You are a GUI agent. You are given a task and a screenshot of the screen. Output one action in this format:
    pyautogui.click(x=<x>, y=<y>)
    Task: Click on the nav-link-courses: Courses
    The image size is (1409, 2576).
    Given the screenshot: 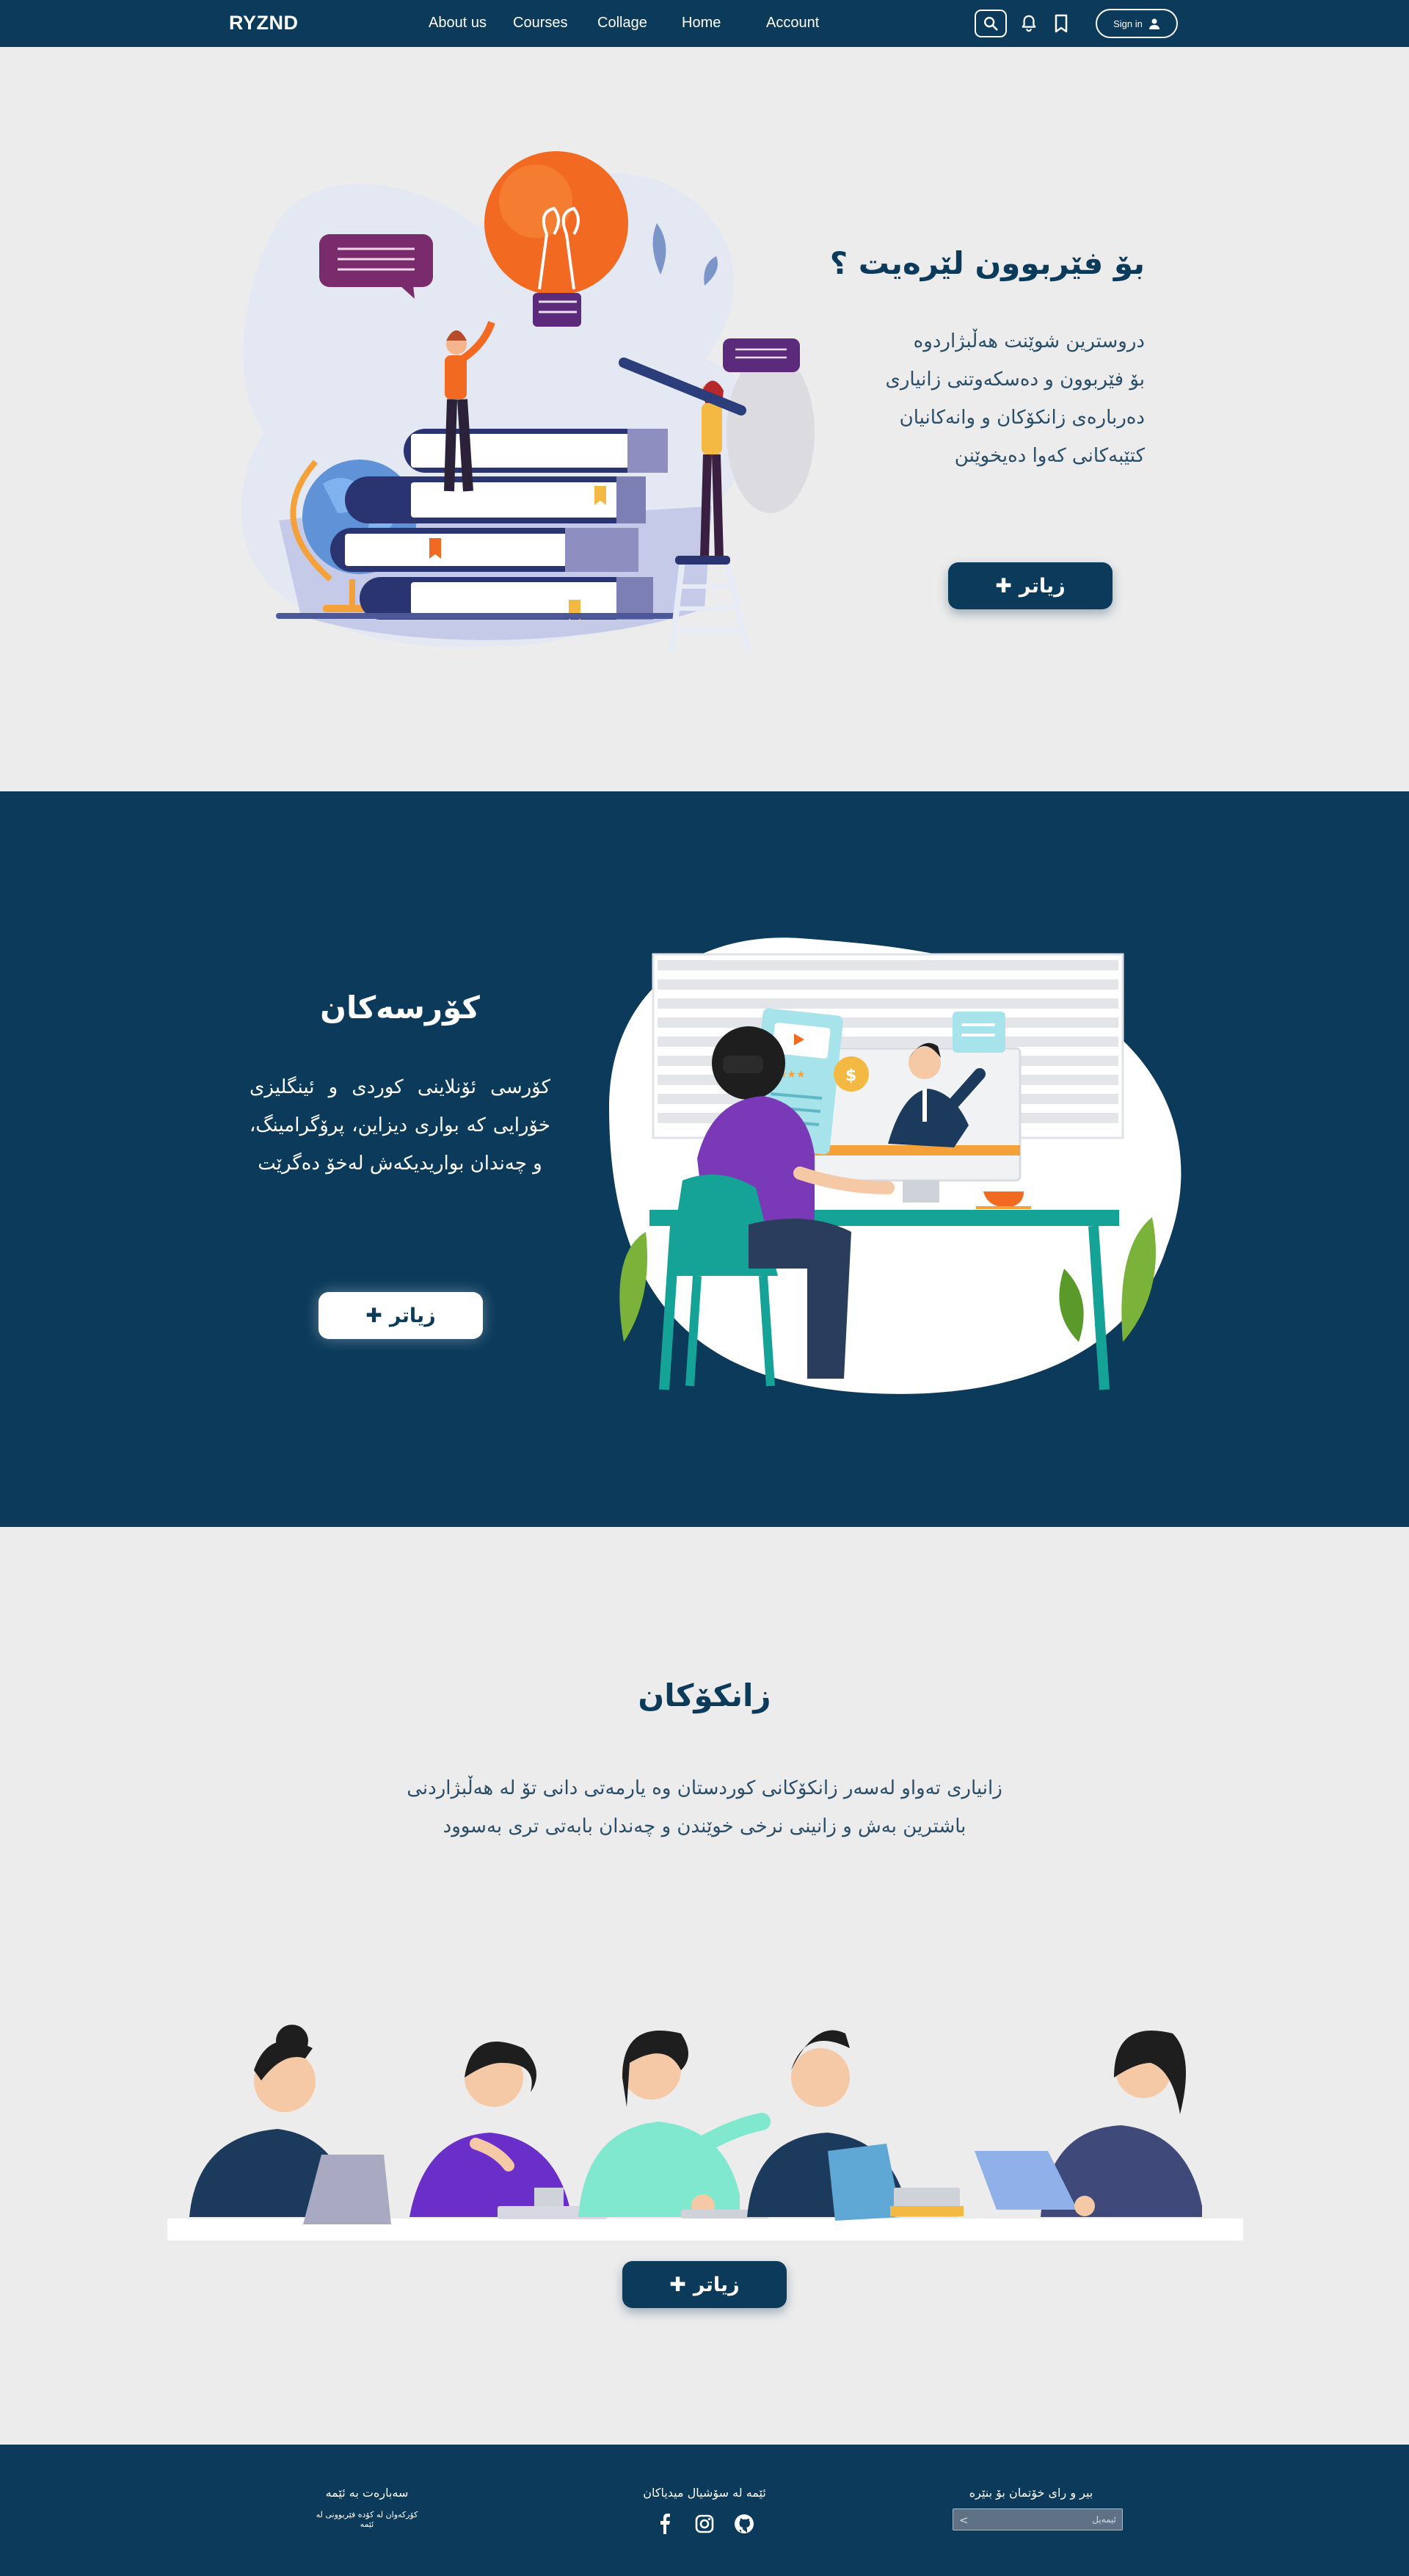 What is the action you would take?
    pyautogui.click(x=540, y=24)
    